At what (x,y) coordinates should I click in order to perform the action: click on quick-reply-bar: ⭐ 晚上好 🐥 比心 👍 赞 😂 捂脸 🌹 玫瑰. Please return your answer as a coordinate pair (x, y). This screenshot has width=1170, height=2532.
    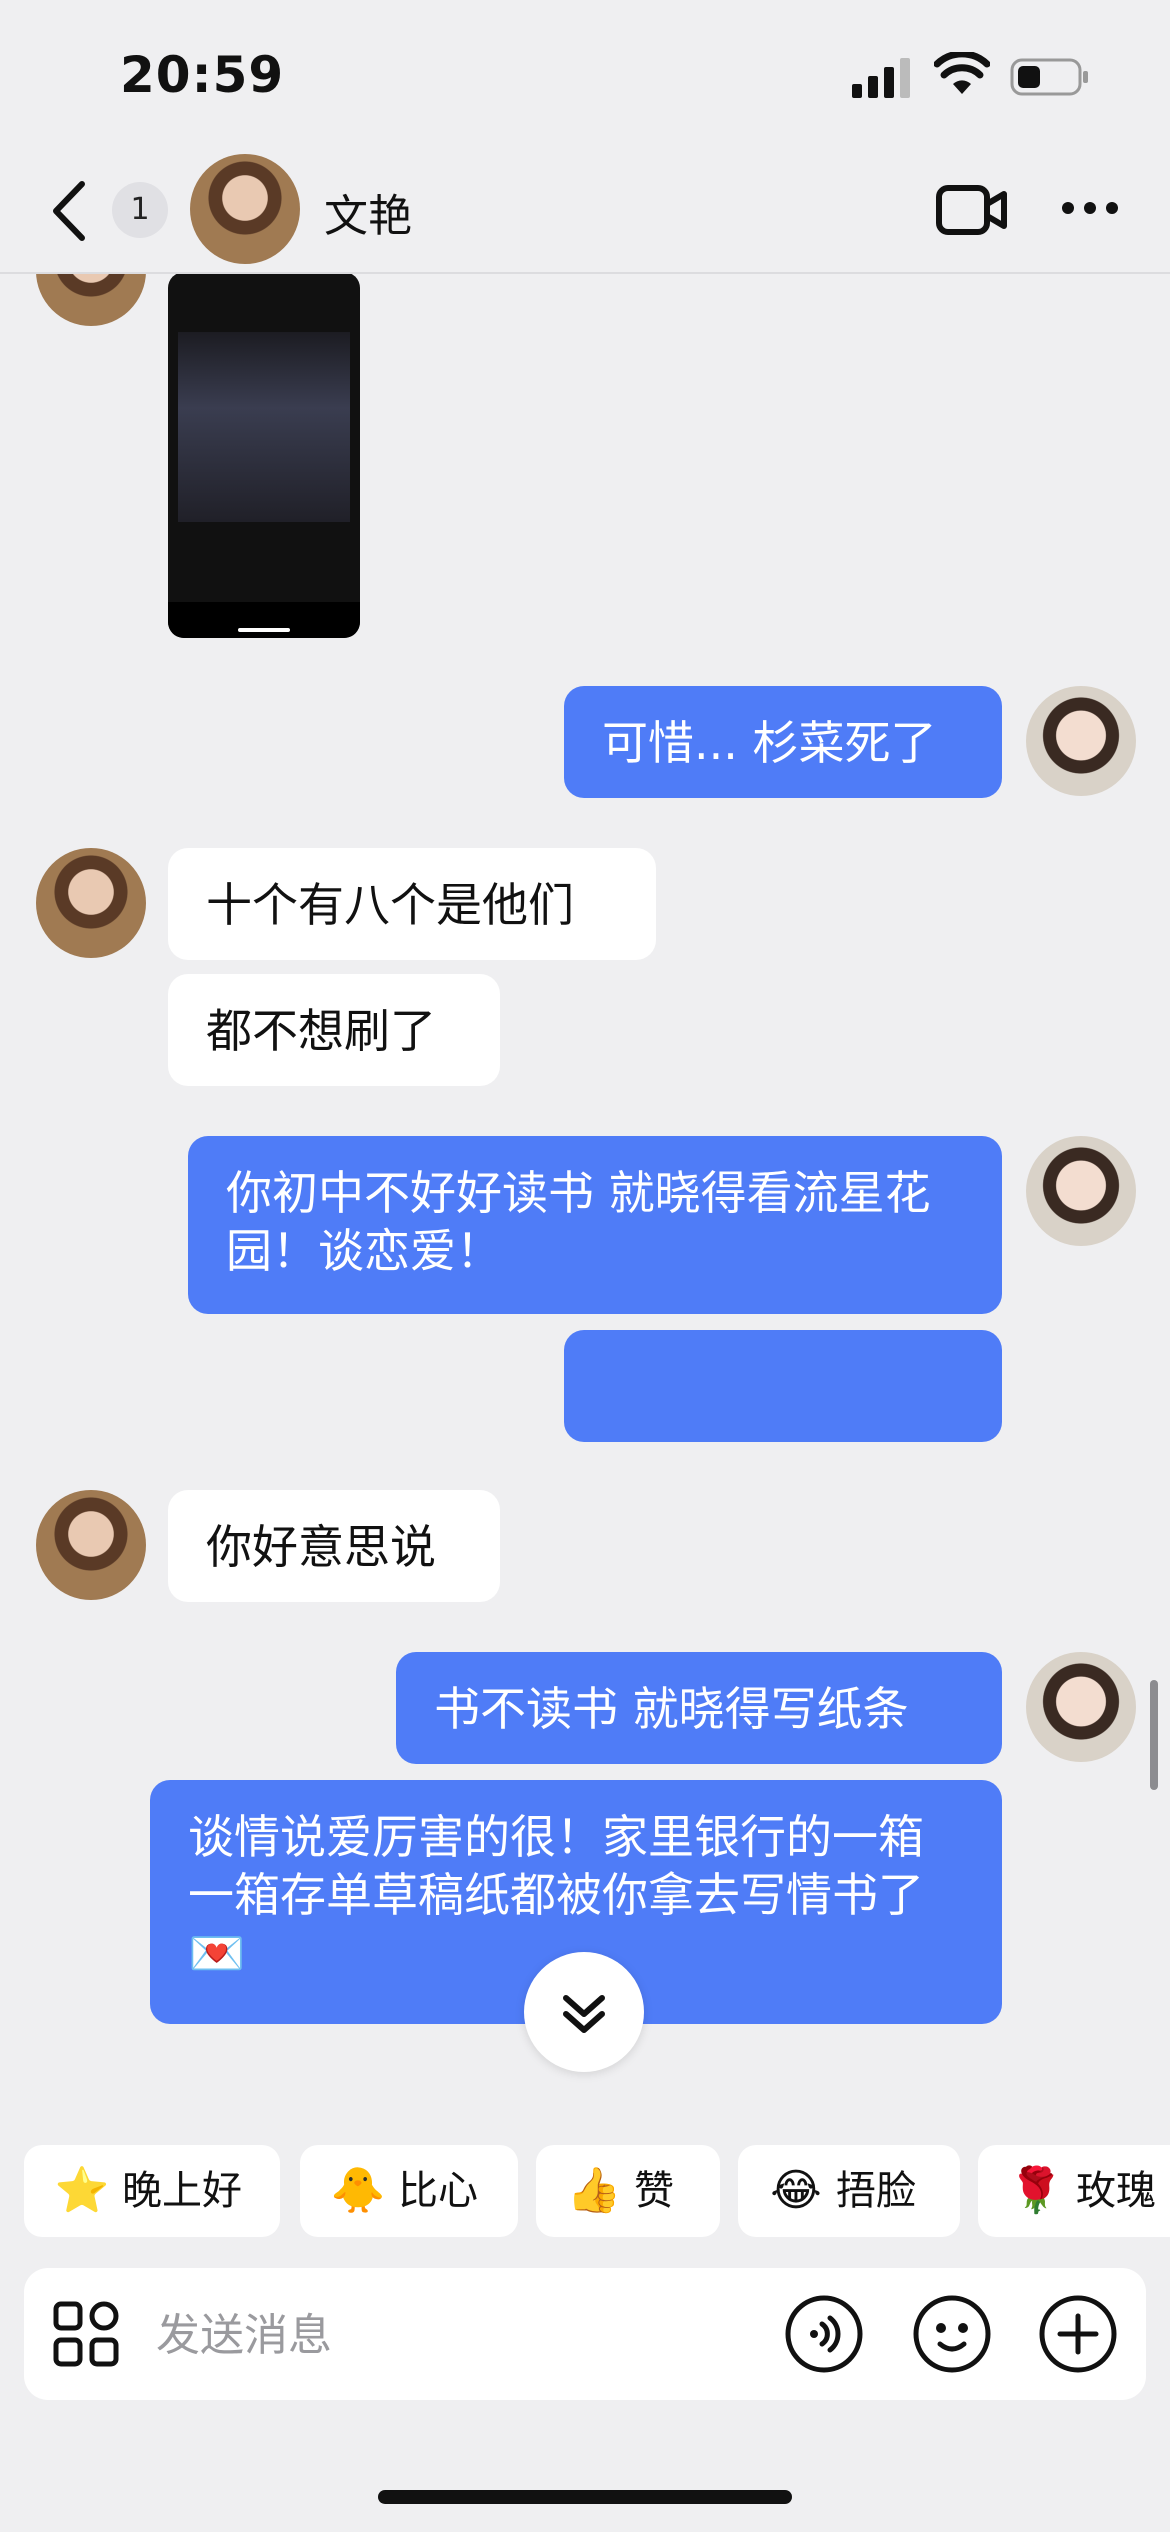
    Looking at the image, I should click on (585, 2191).